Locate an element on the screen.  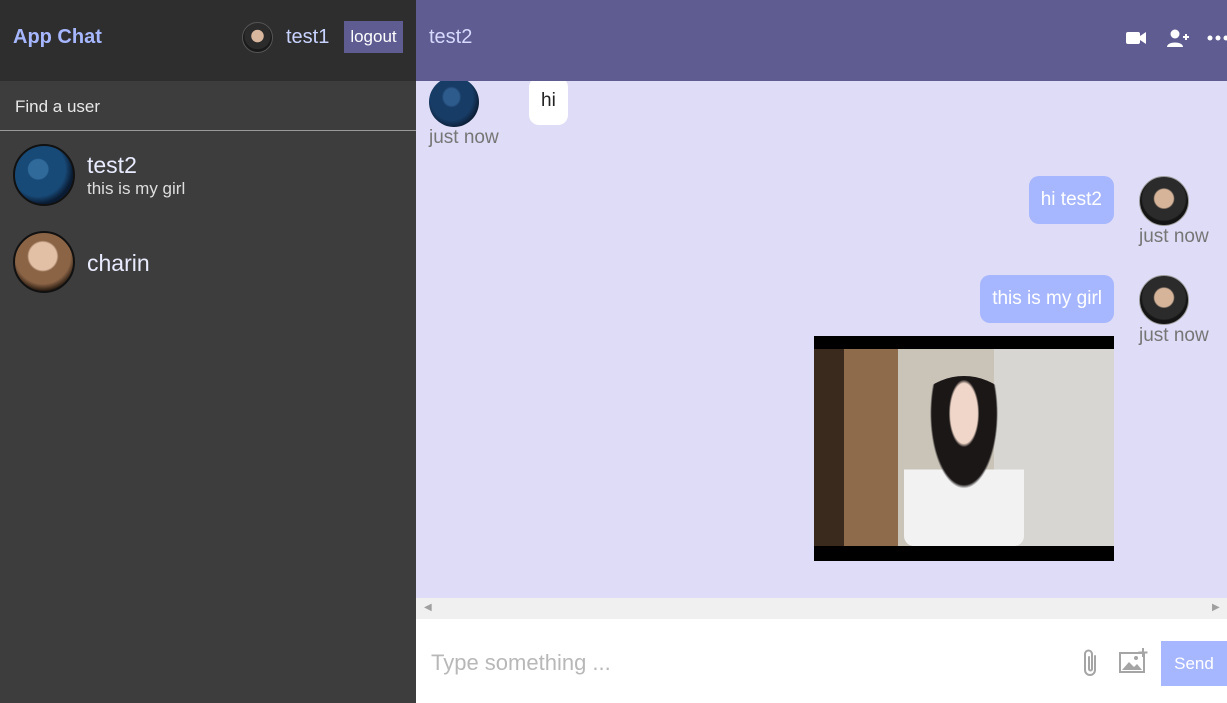
video-camera-icon is located at coordinates (1136, 38).